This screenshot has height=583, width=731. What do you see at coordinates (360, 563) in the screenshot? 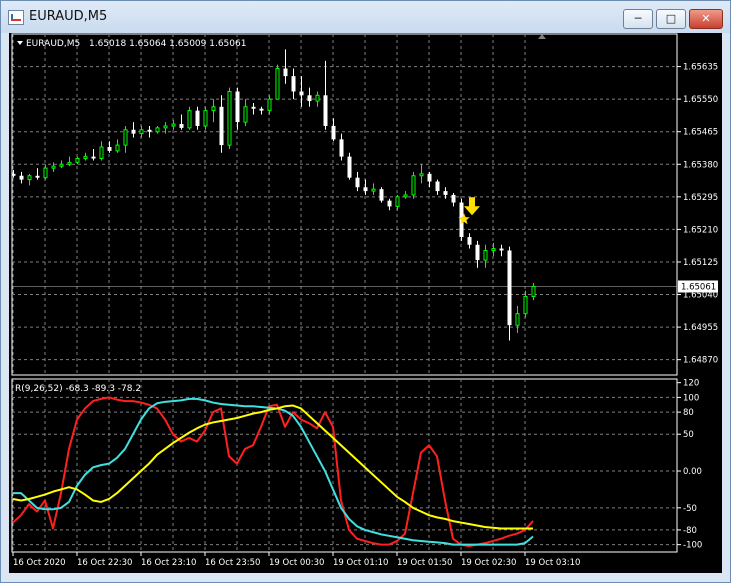
I see `time-tick-label: 19 Oct 01:10` at bounding box center [360, 563].